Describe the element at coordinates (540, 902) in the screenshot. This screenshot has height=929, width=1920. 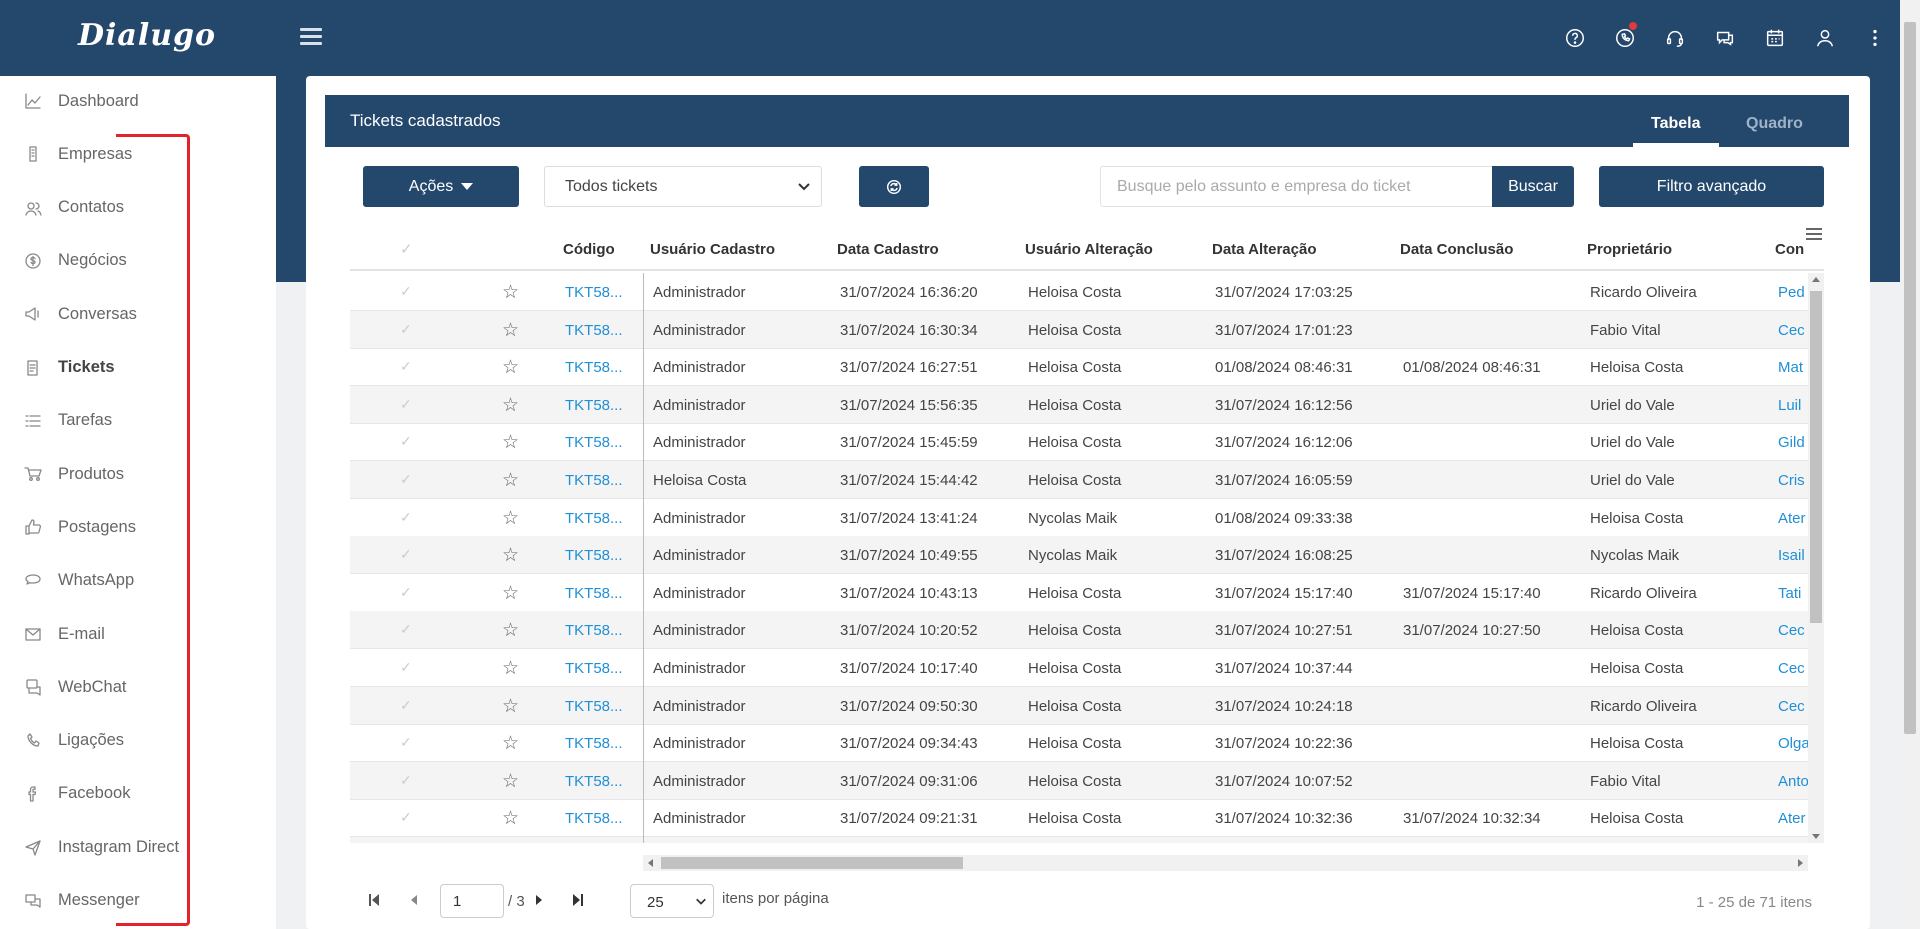
I see `next-page-icon` at that location.